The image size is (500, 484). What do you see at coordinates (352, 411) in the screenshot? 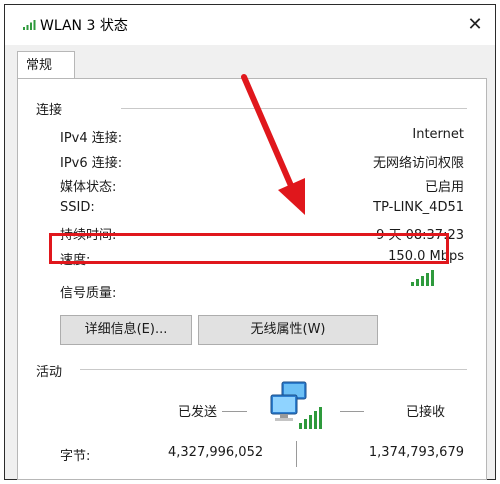
I see `received-line` at bounding box center [352, 411].